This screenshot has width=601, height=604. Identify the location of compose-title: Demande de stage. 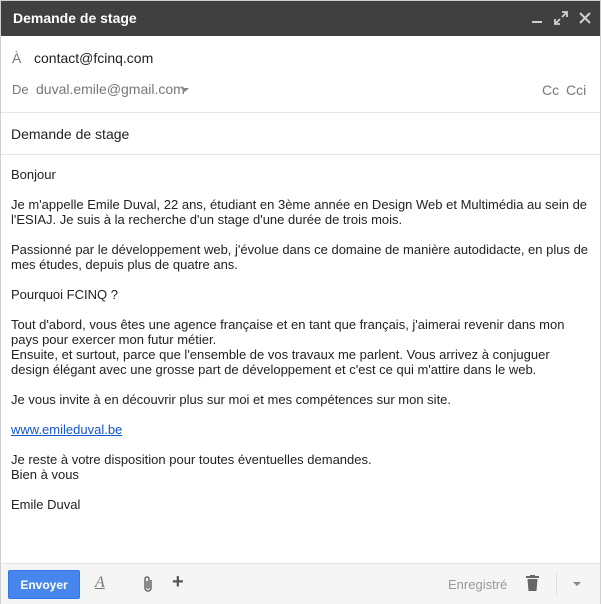
(75, 18).